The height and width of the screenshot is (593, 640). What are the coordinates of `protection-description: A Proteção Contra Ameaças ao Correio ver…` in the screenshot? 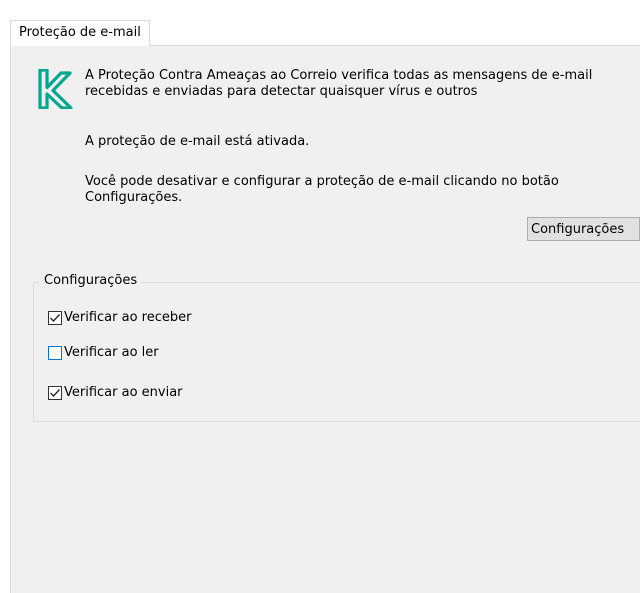 It's located at (339, 83).